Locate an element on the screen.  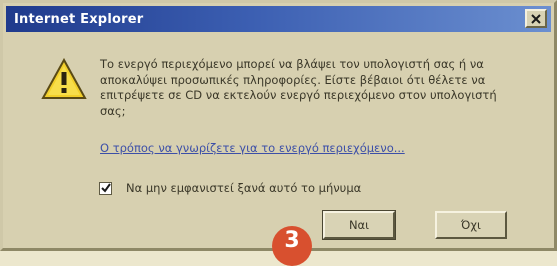
dont-show-again-row: Να μην εμφανιστεί ξανά αυτό το μήνυμα is located at coordinates (230, 188).